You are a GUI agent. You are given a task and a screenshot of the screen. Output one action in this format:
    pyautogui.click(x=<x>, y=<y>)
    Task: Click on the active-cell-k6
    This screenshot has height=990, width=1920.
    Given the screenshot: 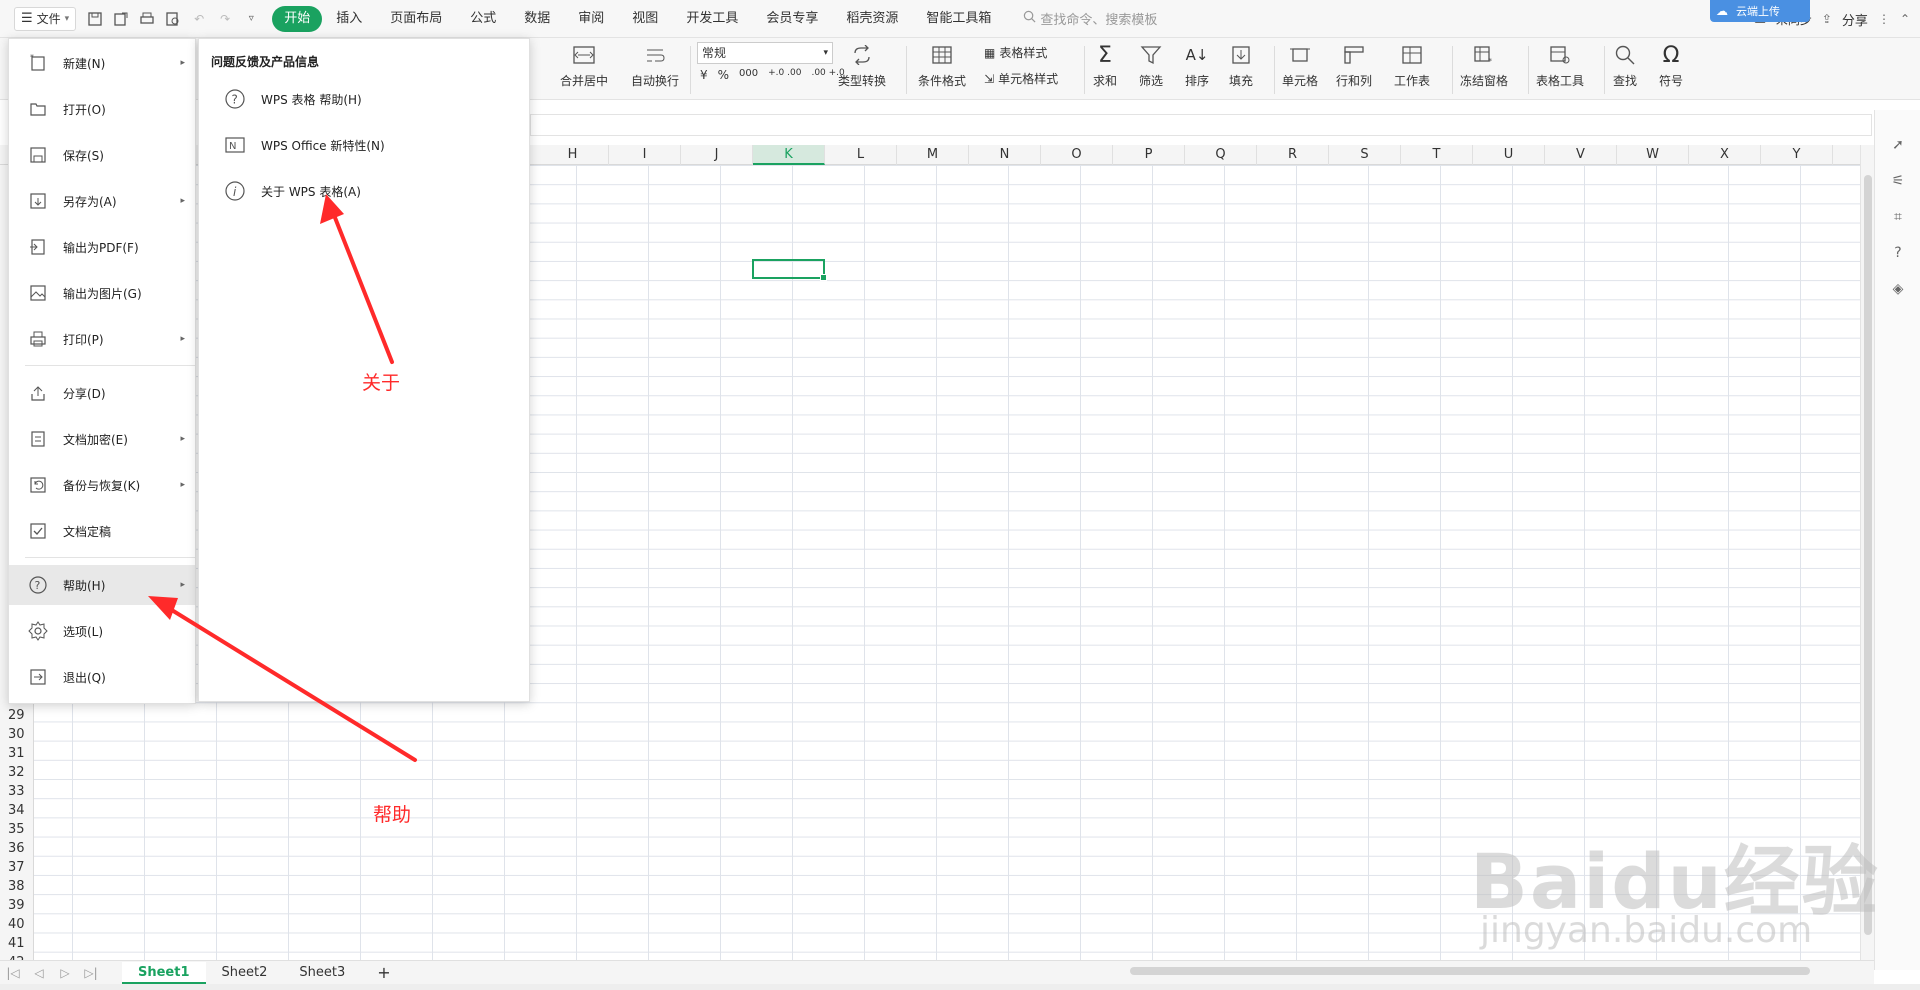 What is the action you would take?
    pyautogui.click(x=789, y=270)
    